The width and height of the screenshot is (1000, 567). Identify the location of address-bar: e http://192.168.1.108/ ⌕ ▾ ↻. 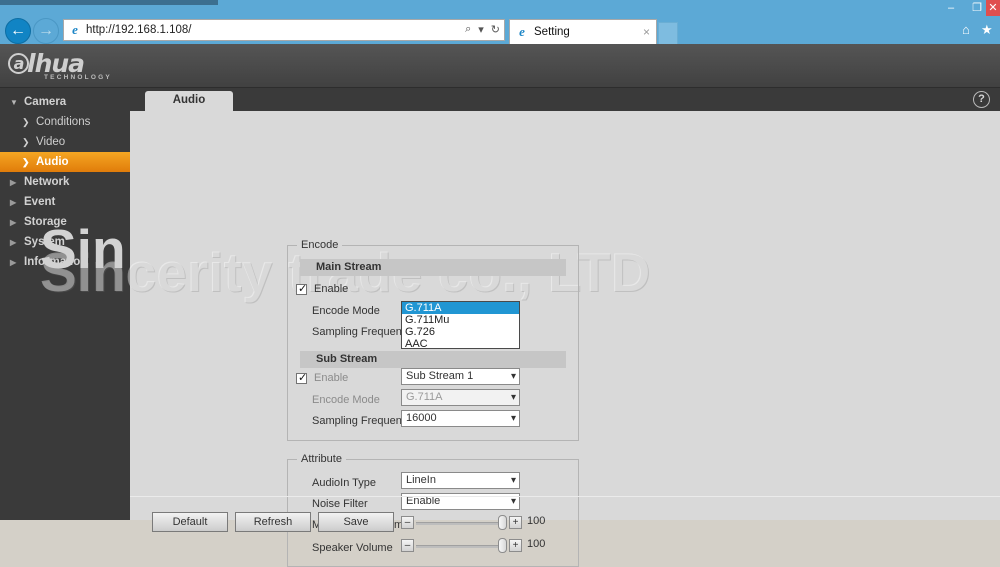
(284, 30).